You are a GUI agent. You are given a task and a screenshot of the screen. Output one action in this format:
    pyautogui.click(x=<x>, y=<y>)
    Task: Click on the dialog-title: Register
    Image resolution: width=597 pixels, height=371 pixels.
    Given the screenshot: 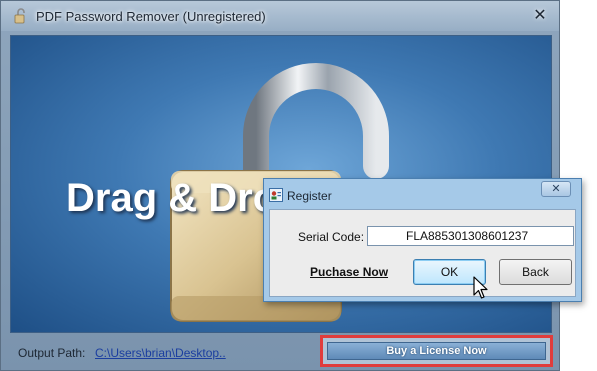 What is the action you would take?
    pyautogui.click(x=309, y=196)
    